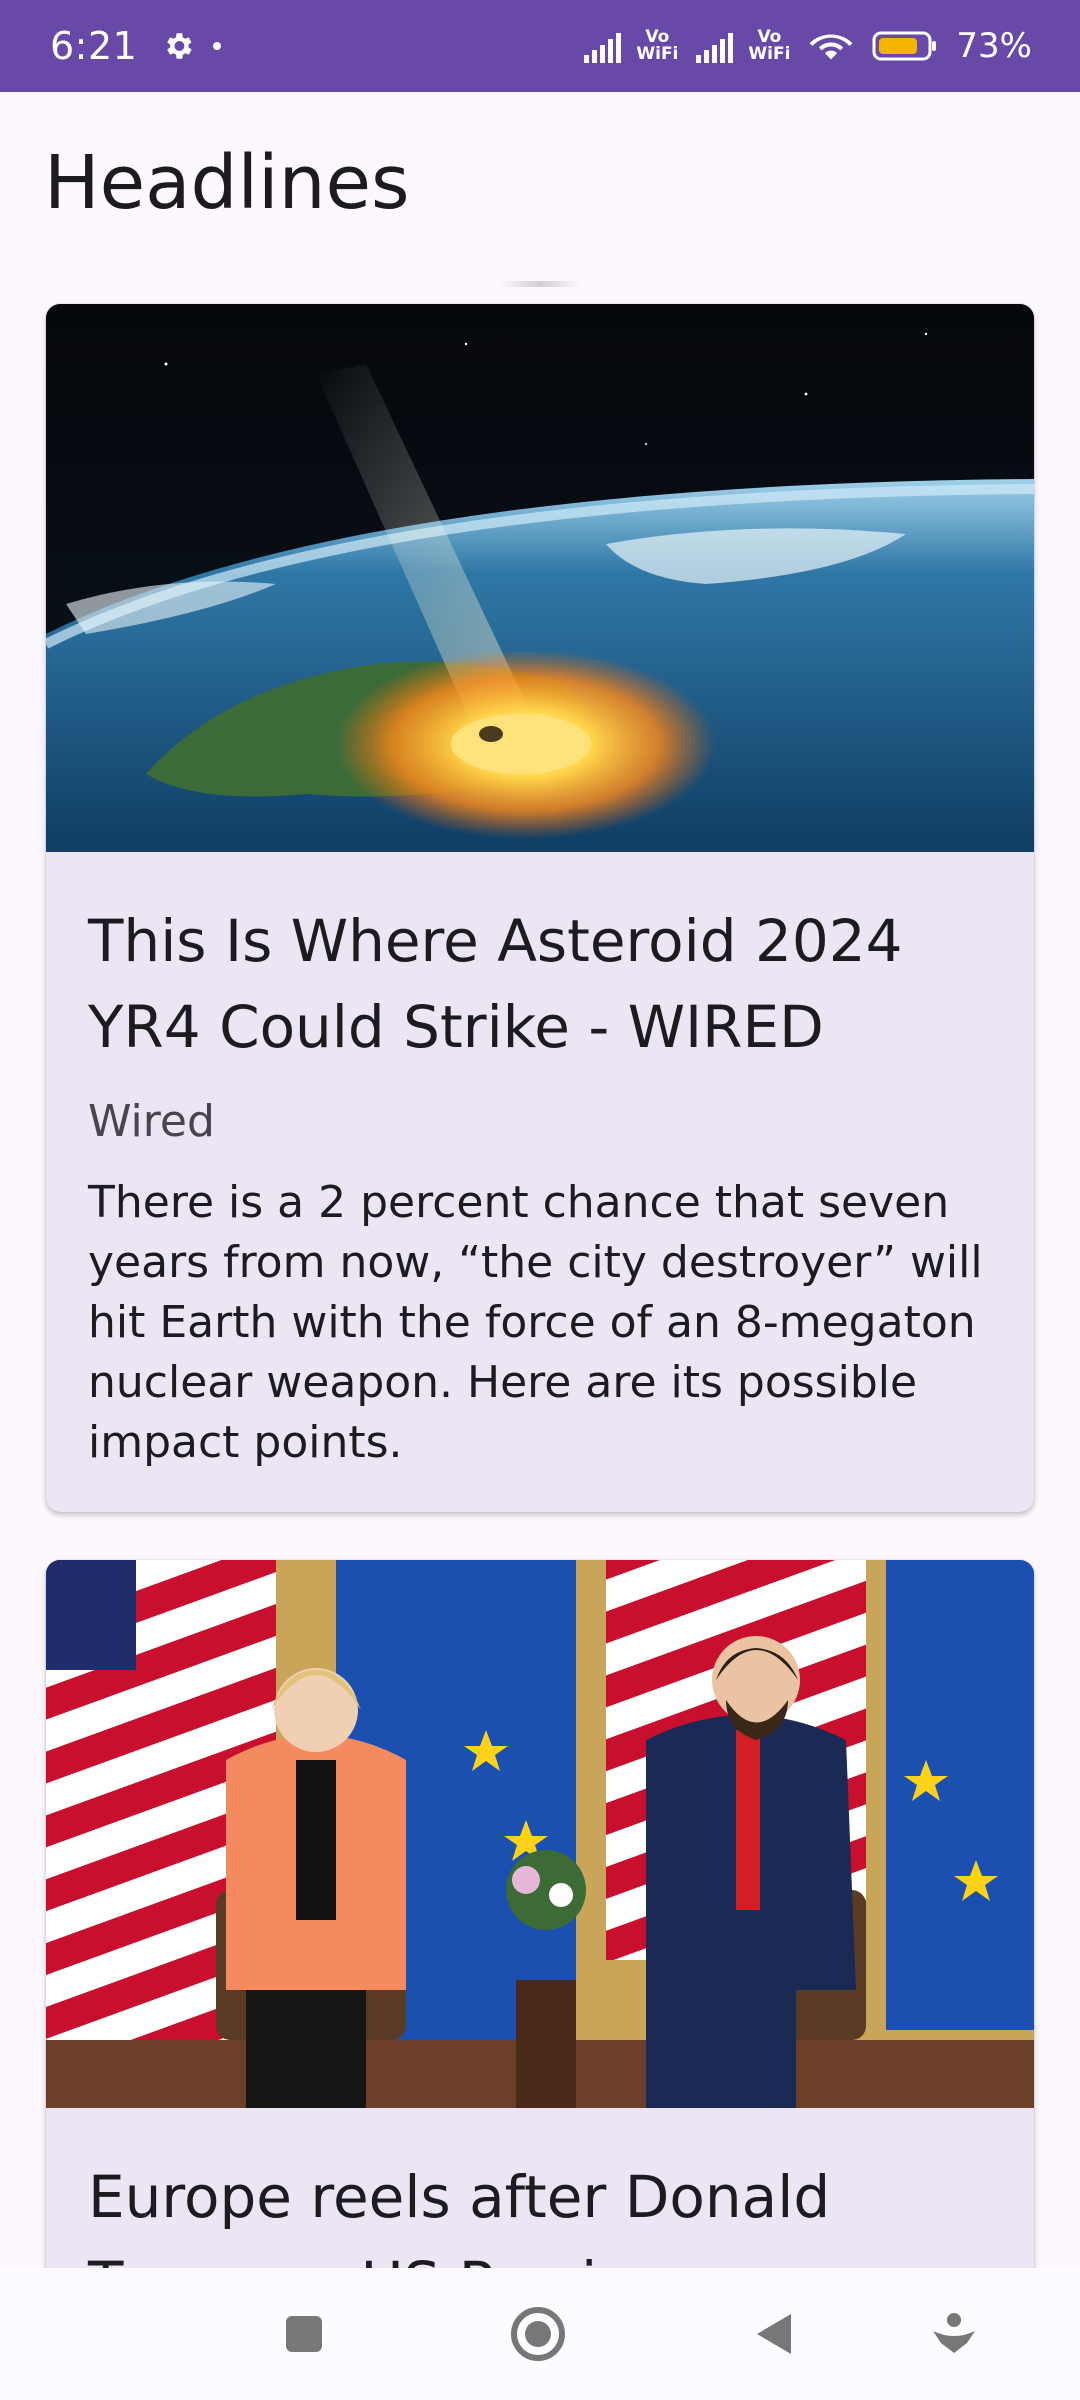 Image resolution: width=1080 pixels, height=2400 pixels. Describe the element at coordinates (94, 46) in the screenshot. I see `status-time: 6:21` at that location.